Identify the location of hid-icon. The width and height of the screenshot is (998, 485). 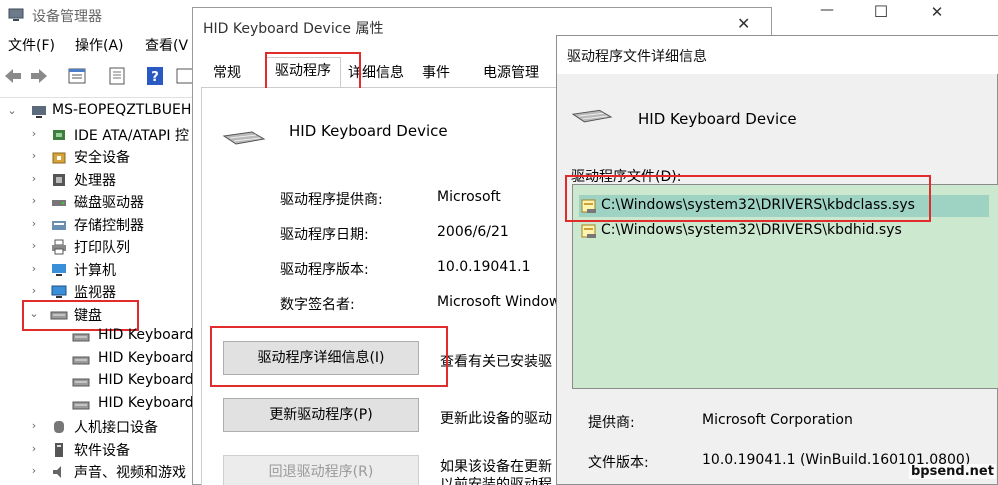
(59, 427).